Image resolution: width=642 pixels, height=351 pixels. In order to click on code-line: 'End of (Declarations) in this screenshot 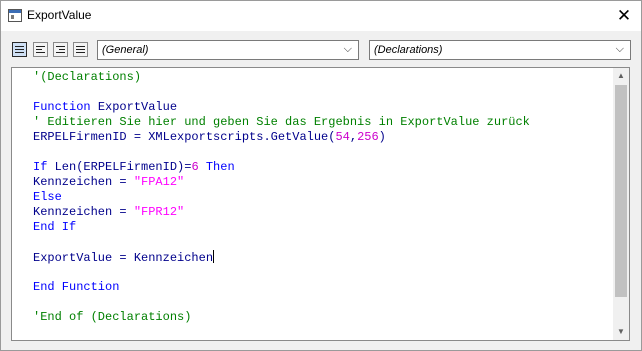, I will do `click(323, 317)`.